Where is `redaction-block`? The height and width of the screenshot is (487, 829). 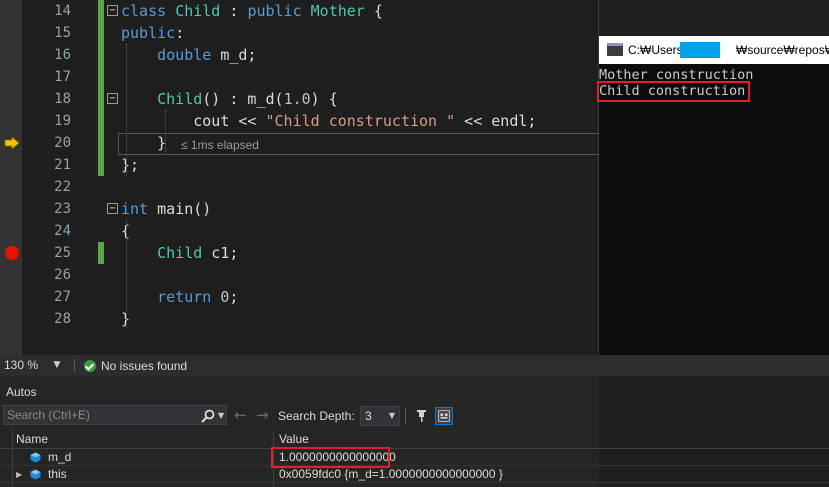
redaction-block is located at coordinates (700, 50).